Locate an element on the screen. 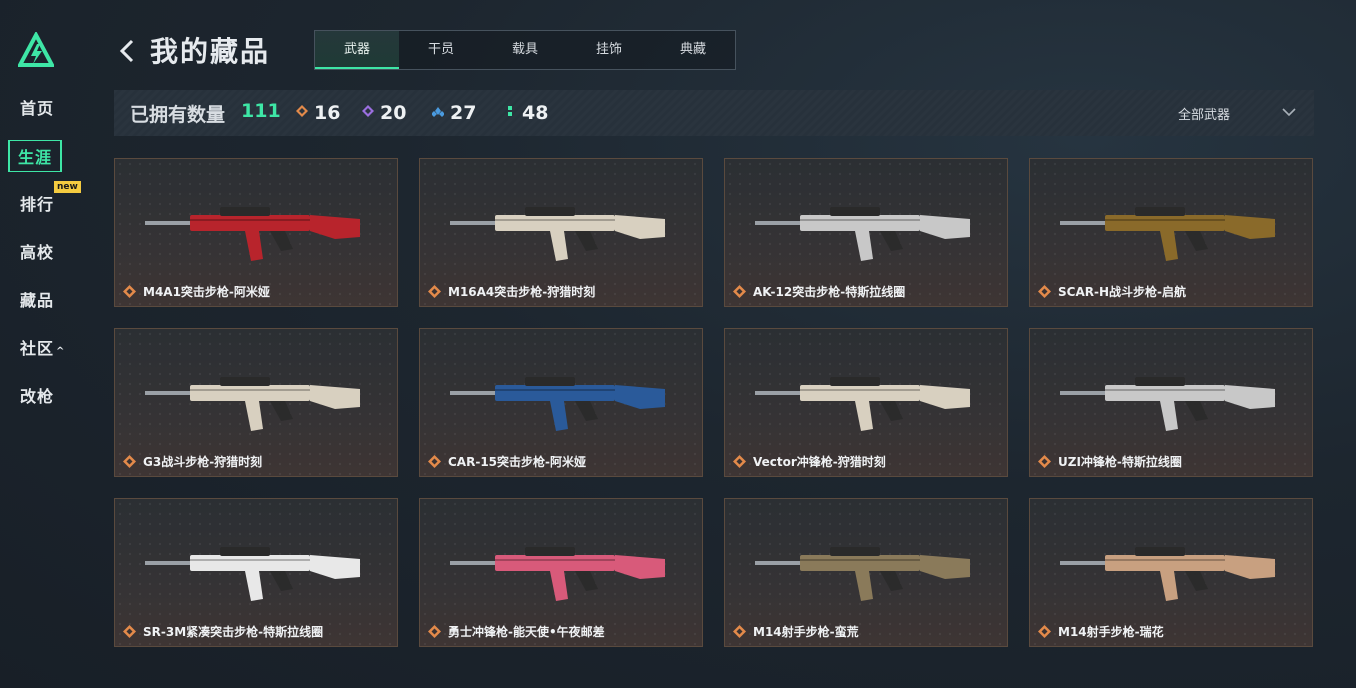 Image resolution: width=1356 pixels, height=688 pixels. weapon-name: UZI冲锋枪-特斯拉线圈 is located at coordinates (1120, 462).